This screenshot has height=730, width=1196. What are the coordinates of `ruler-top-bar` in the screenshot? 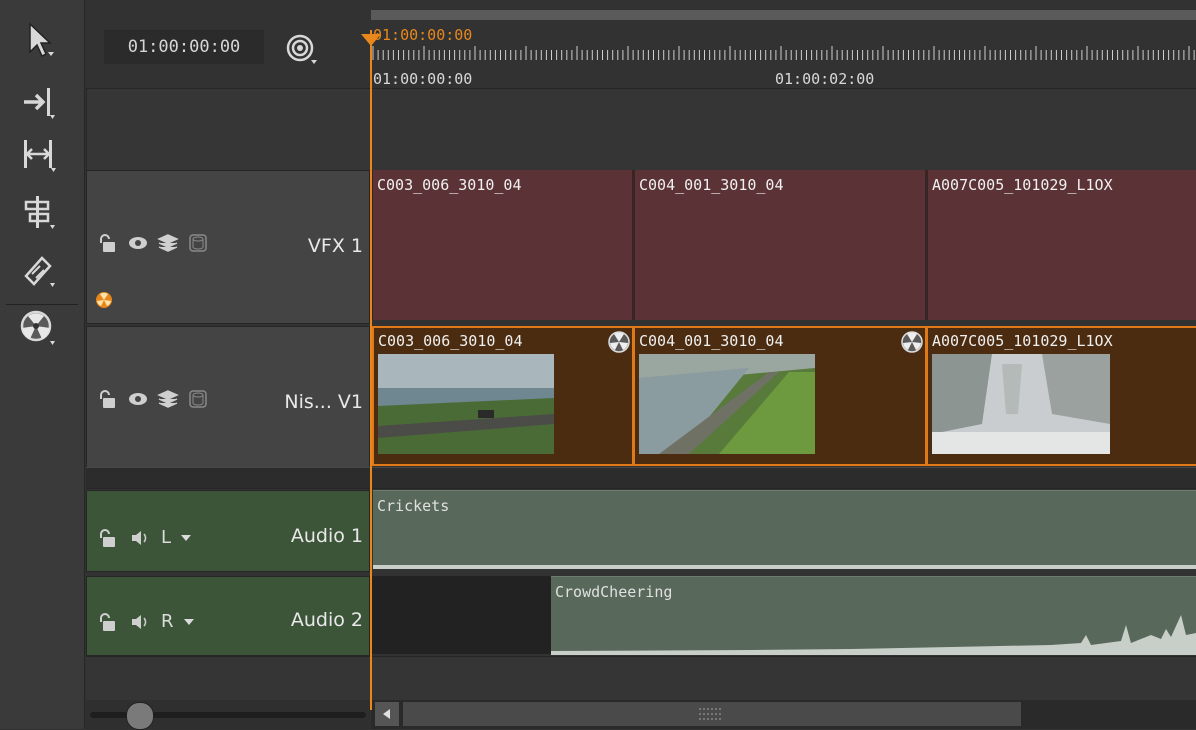 It's located at (783, 15).